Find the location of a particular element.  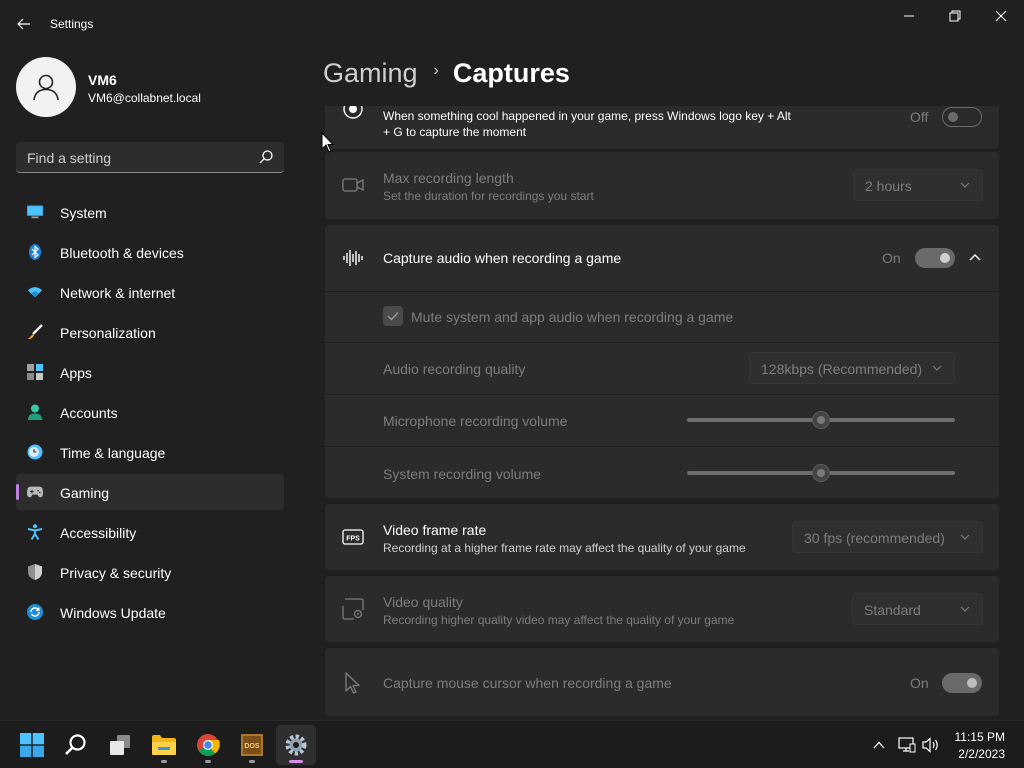

system-volume-thumb is located at coordinates (821, 473).